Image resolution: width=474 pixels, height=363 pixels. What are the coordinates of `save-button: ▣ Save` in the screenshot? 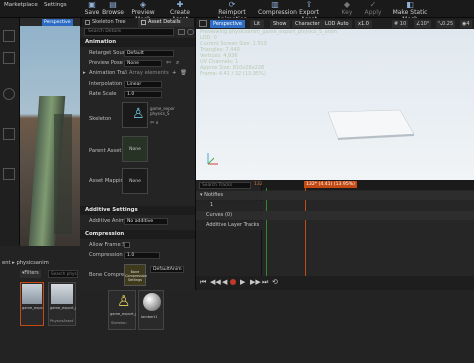 It's located at (92, 8).